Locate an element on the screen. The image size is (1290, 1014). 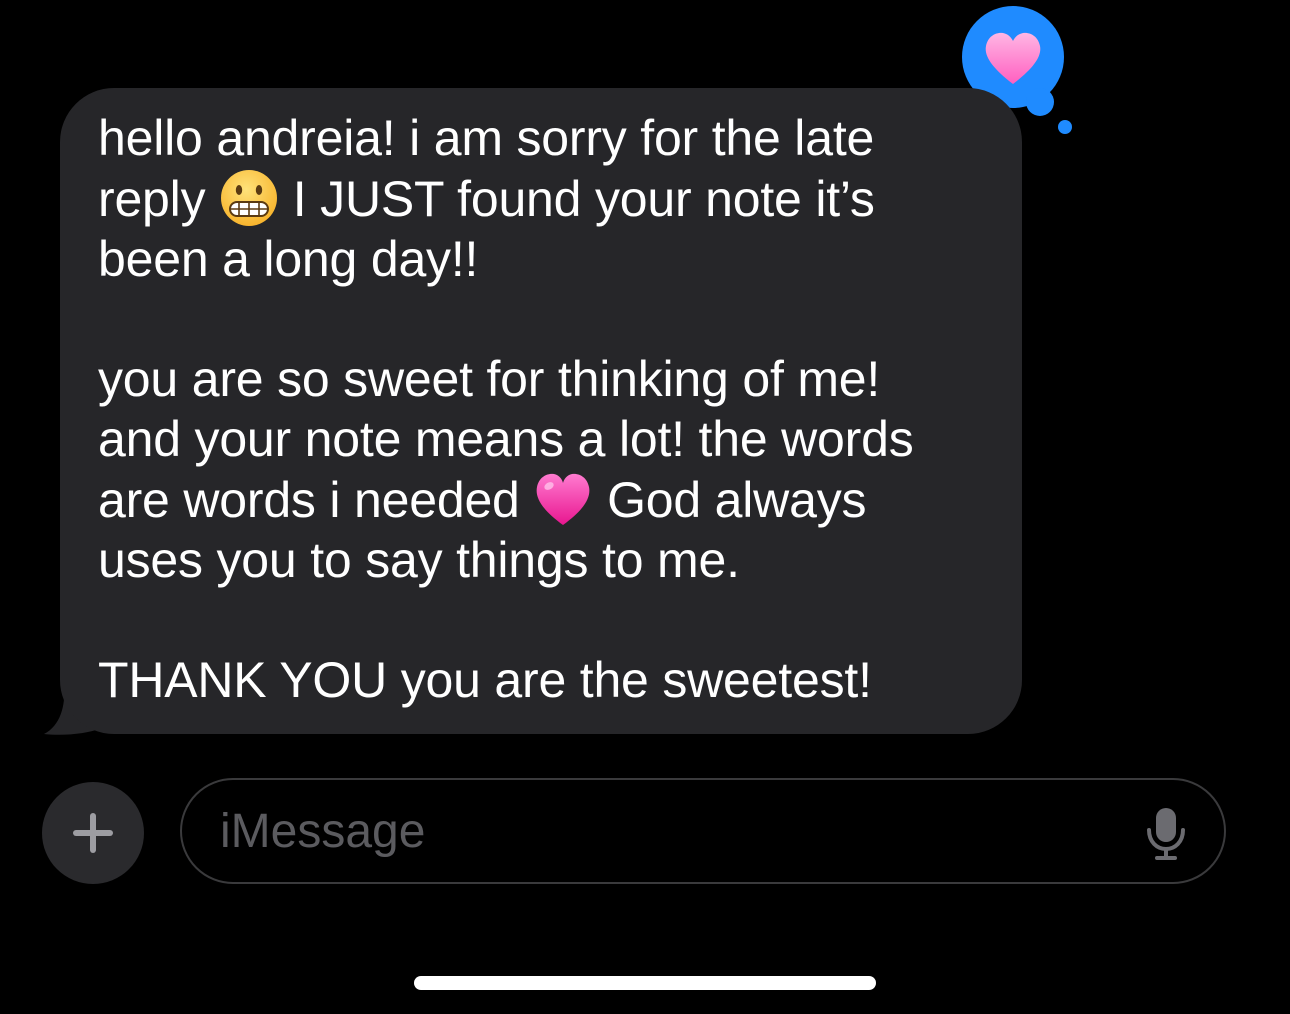
message-line: uses you to say things to me. is located at coordinates (548, 560).